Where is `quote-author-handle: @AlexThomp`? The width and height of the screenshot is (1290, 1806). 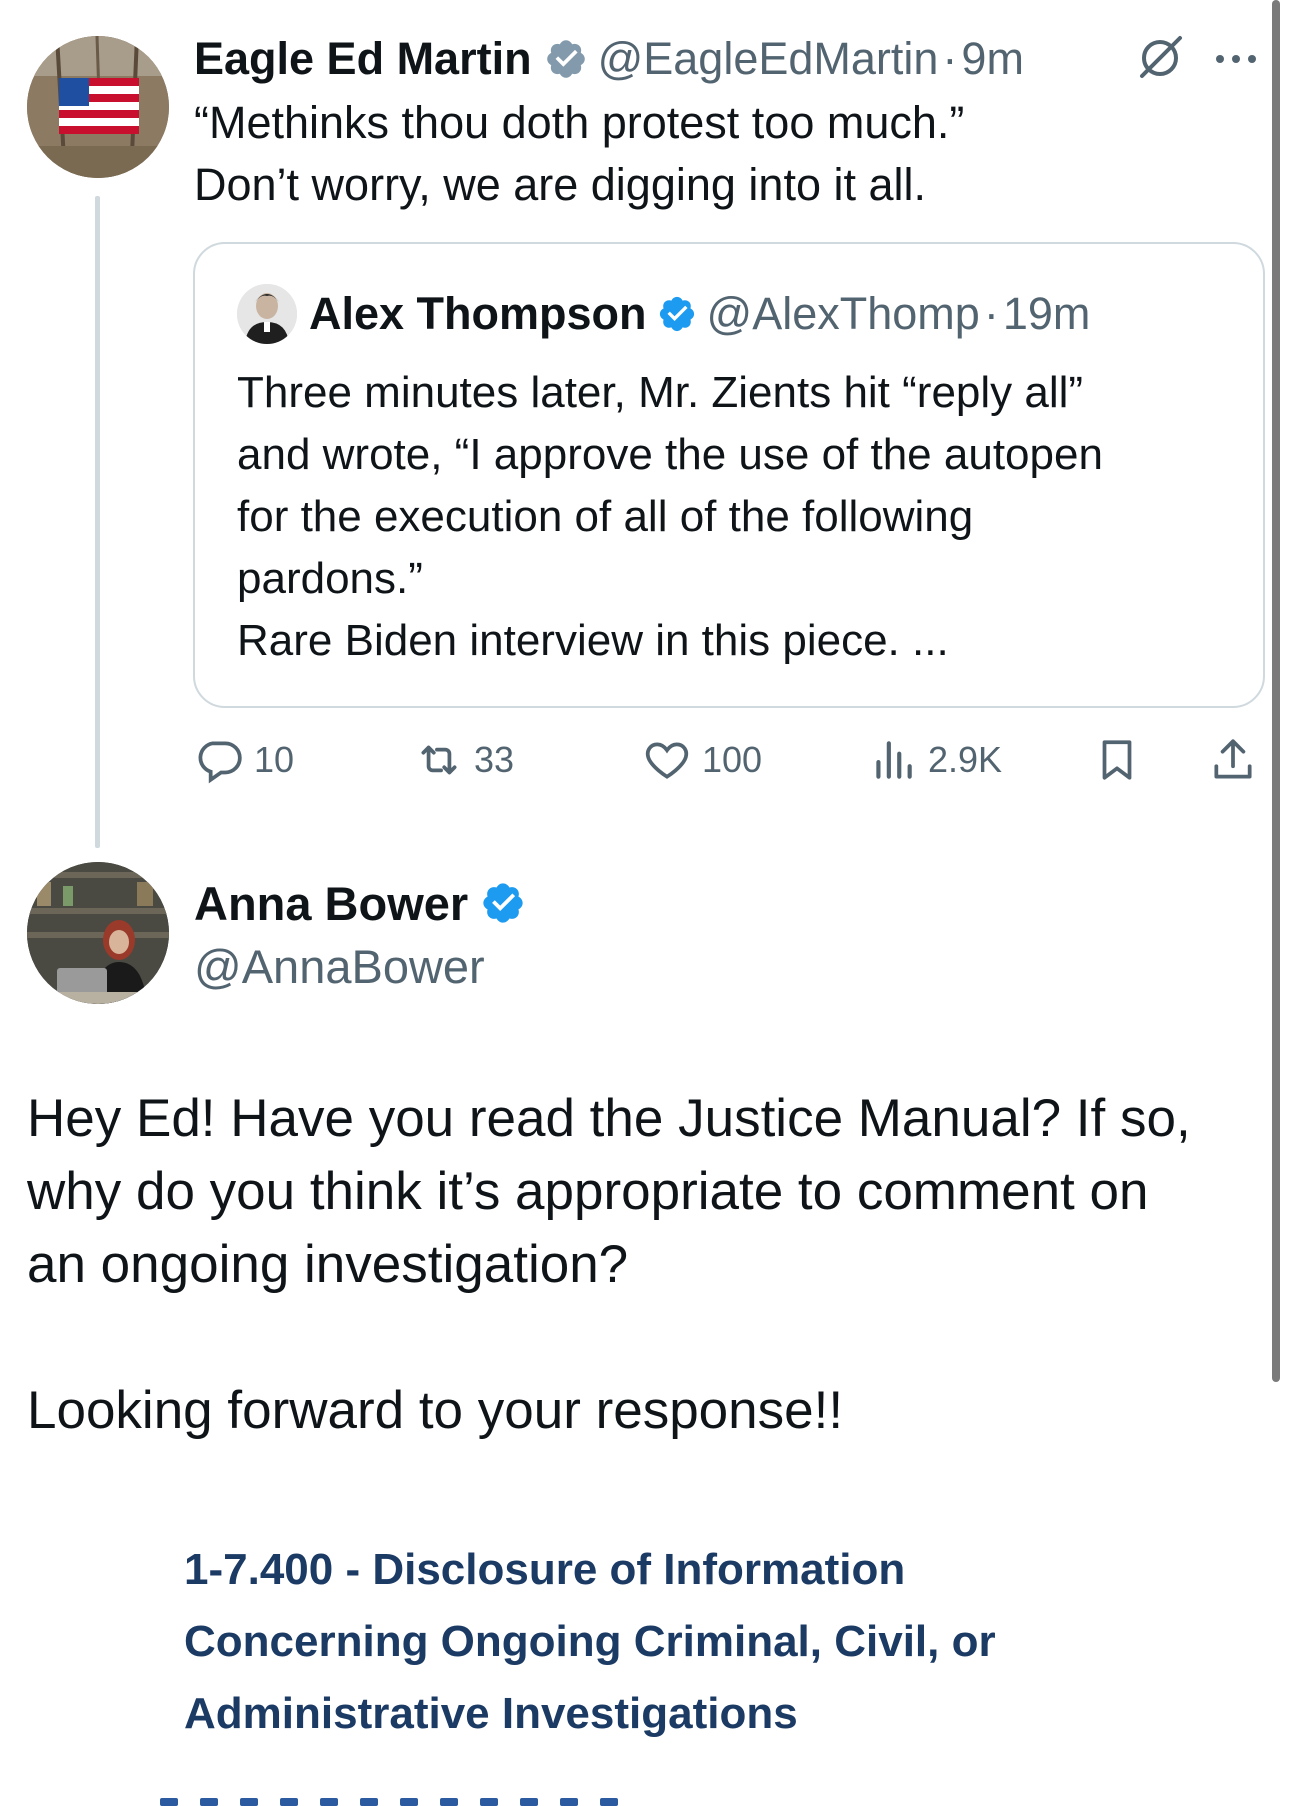
quote-author-handle: @AlexThomp is located at coordinates (843, 314).